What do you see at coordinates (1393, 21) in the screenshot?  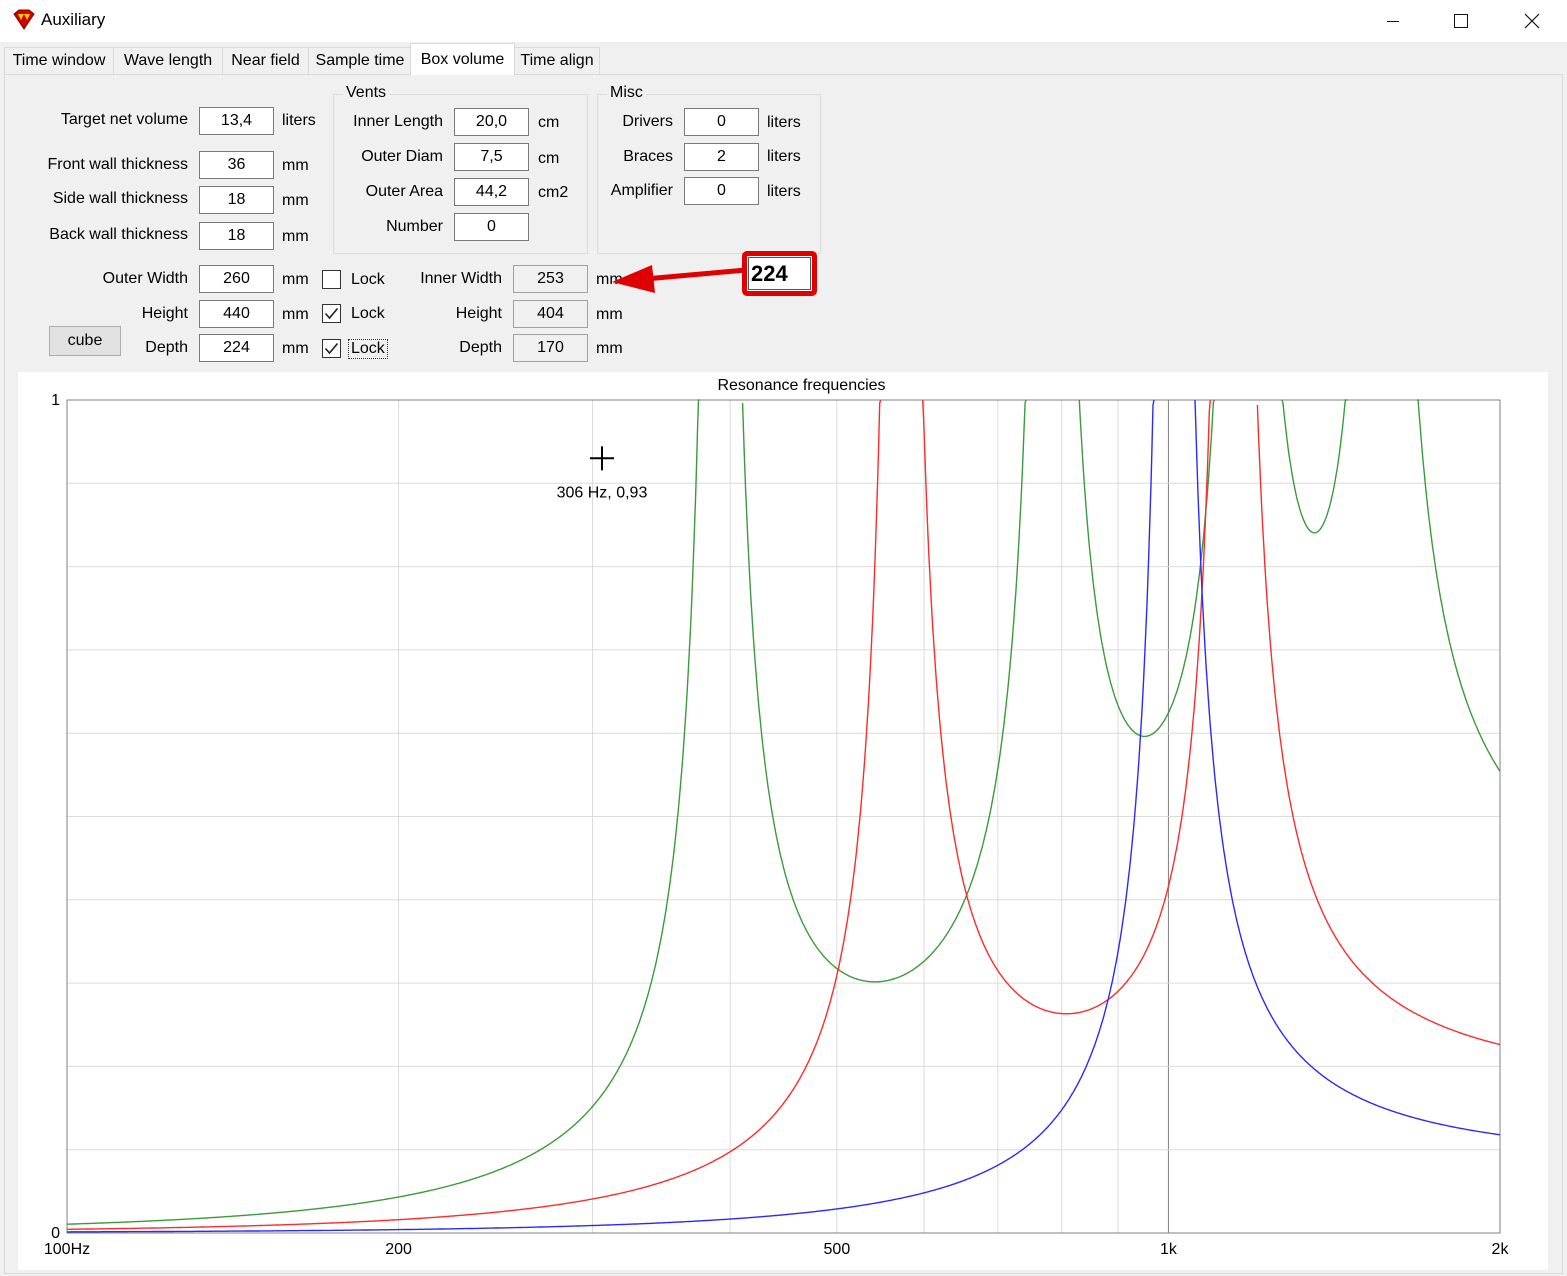 I see `minimize-icon` at bounding box center [1393, 21].